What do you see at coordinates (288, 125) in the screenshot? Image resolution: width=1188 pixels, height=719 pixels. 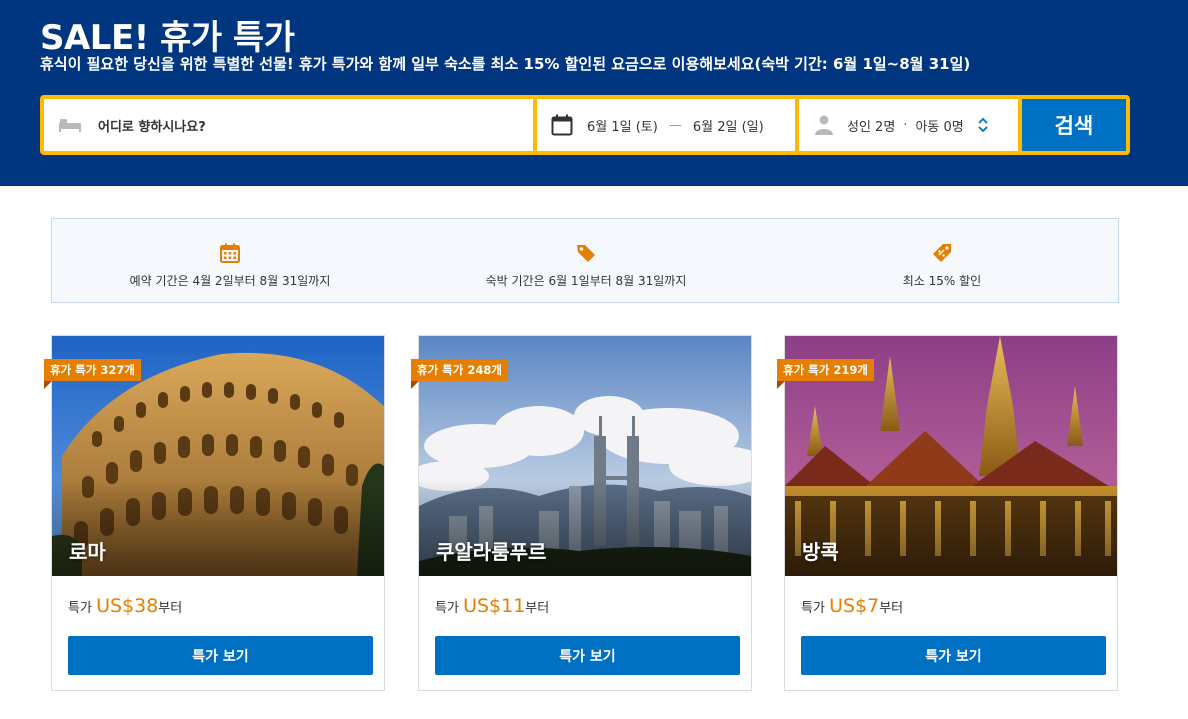 I see `destination-input: 어디로 향하시나요?` at bounding box center [288, 125].